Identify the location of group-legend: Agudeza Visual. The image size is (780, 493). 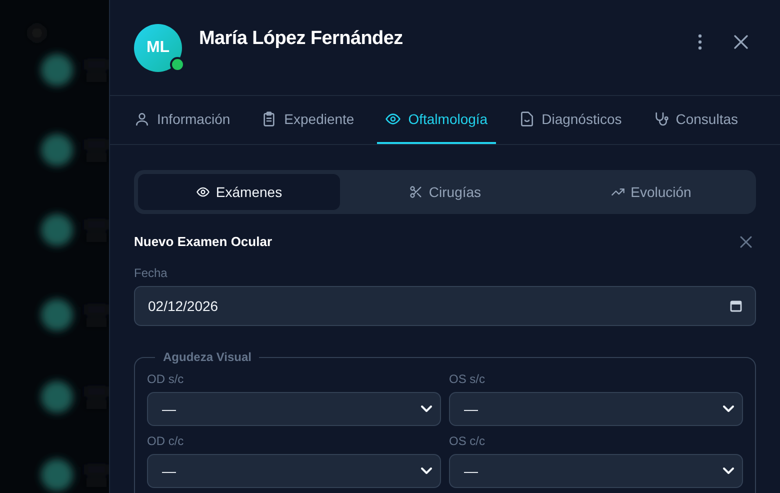
(207, 357).